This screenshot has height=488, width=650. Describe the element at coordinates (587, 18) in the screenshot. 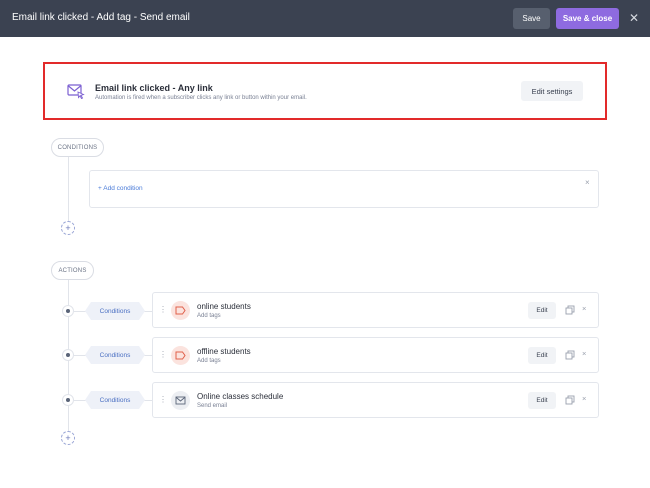

I see `save-and-close-button: Save & close` at that location.